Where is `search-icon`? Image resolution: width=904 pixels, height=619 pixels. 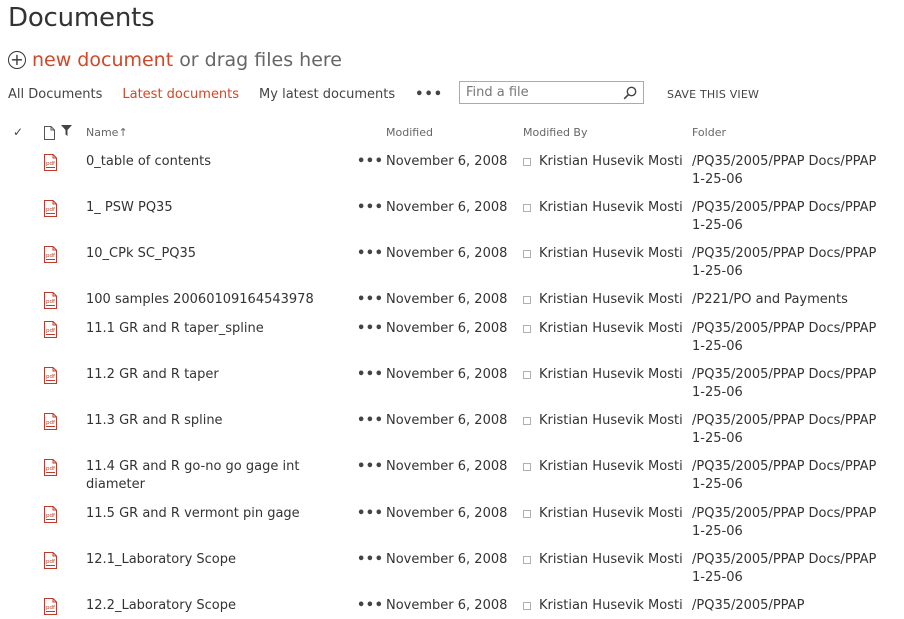
search-icon is located at coordinates (630, 93).